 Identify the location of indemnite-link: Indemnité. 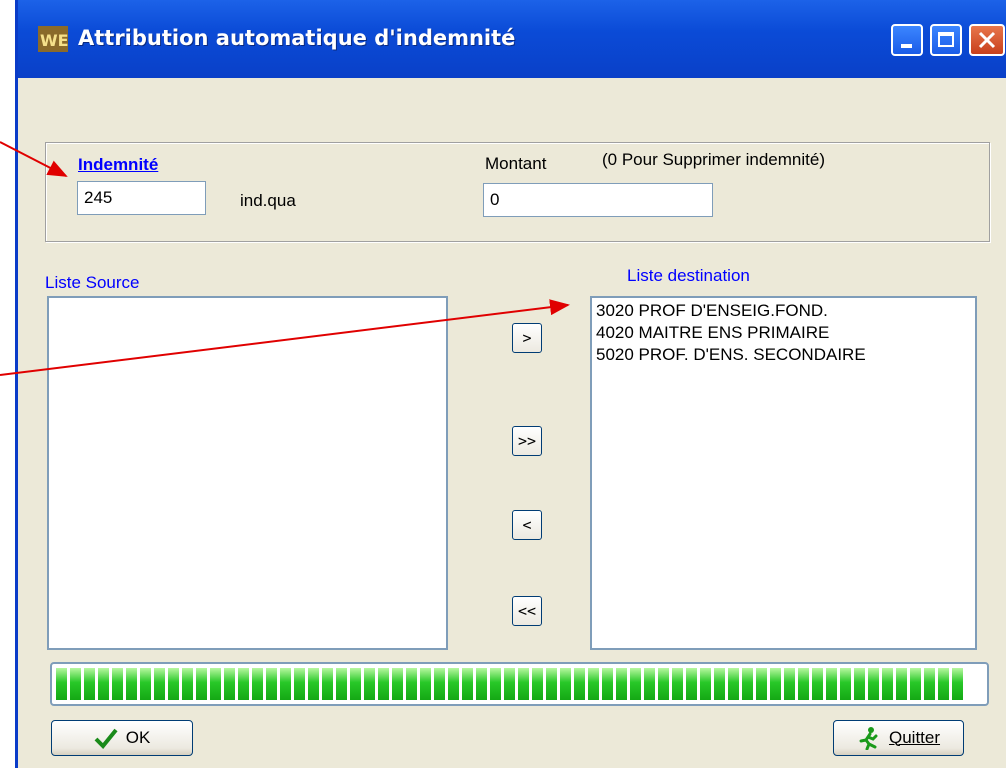
(118, 165).